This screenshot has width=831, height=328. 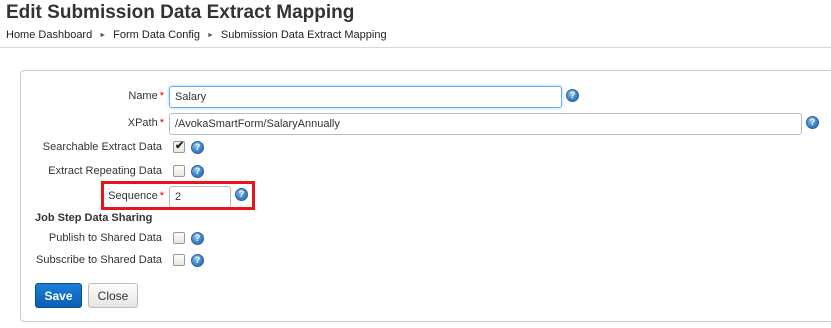 I want to click on xpath-label-text: XPath, so click(x=142, y=123).